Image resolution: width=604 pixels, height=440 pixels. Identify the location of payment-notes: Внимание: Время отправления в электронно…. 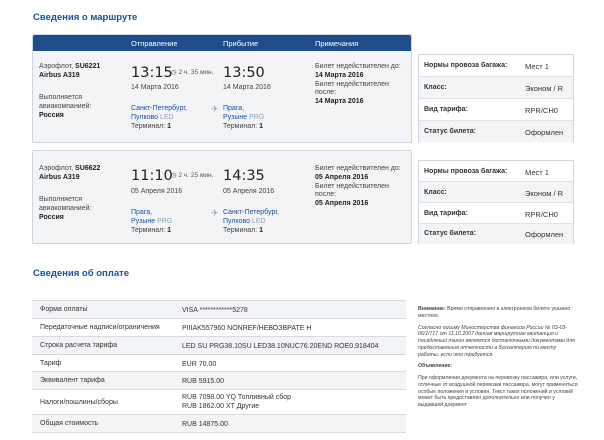
(498, 360).